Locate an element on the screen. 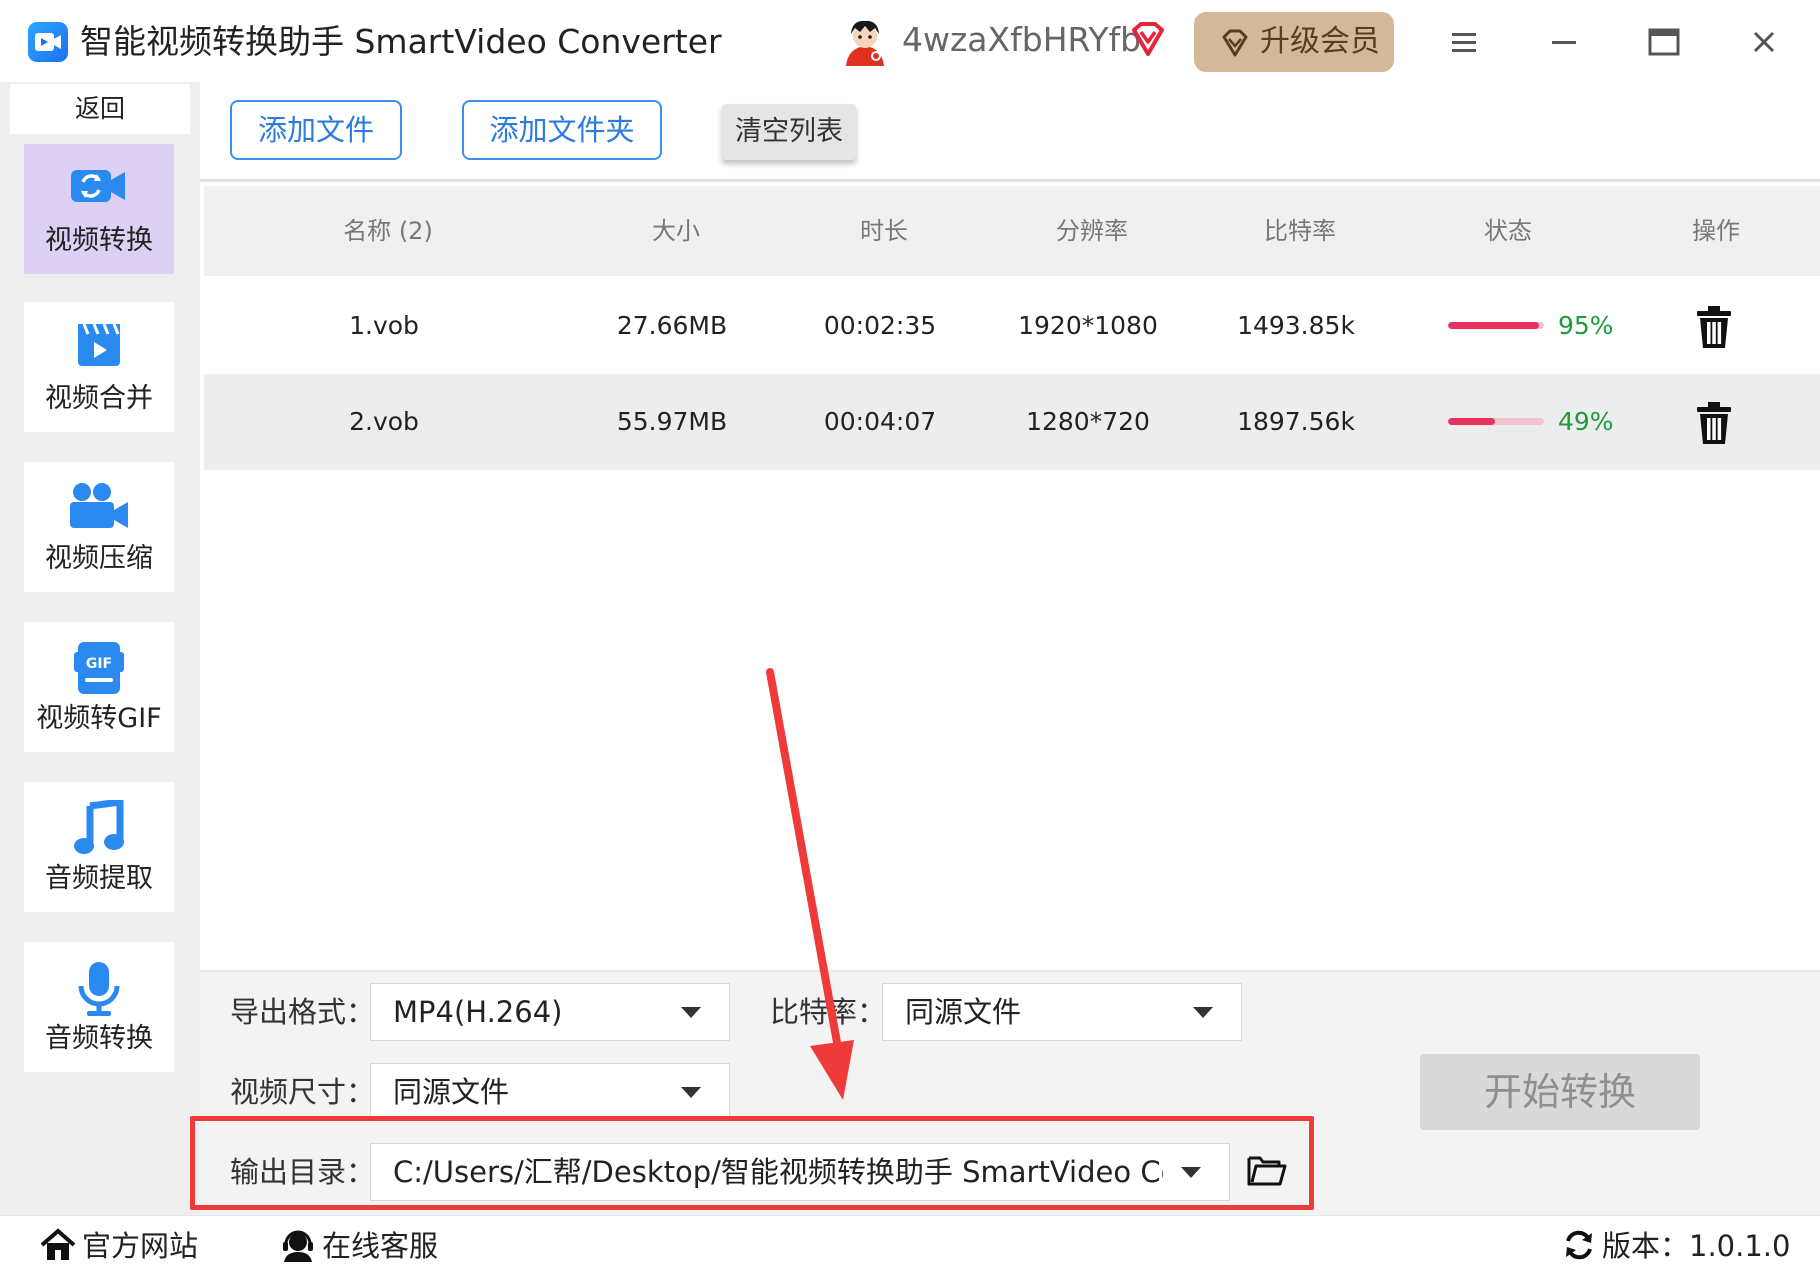 This screenshot has height=1280, width=1820. video-size-label: 视频尺寸： is located at coordinates (303, 1092).